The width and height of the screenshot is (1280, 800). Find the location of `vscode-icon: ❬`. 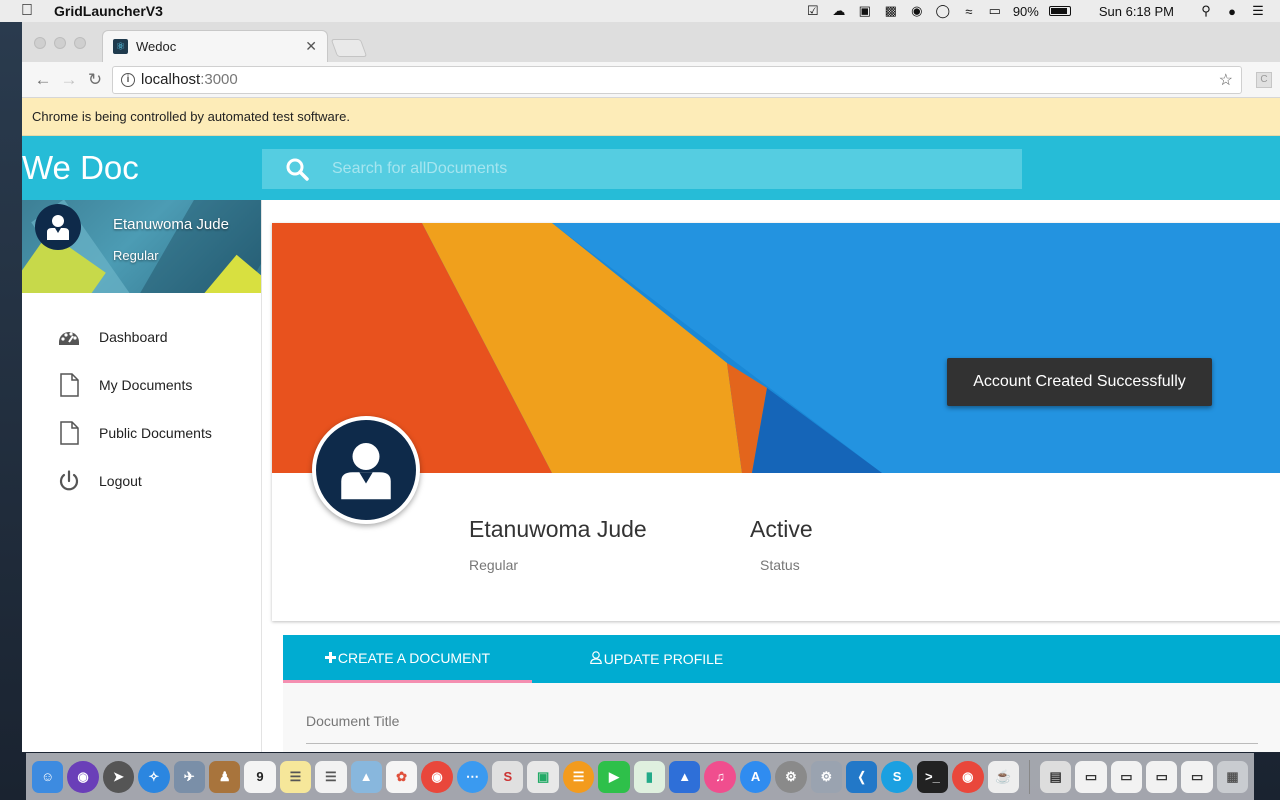

vscode-icon: ❬ is located at coordinates (861, 776).